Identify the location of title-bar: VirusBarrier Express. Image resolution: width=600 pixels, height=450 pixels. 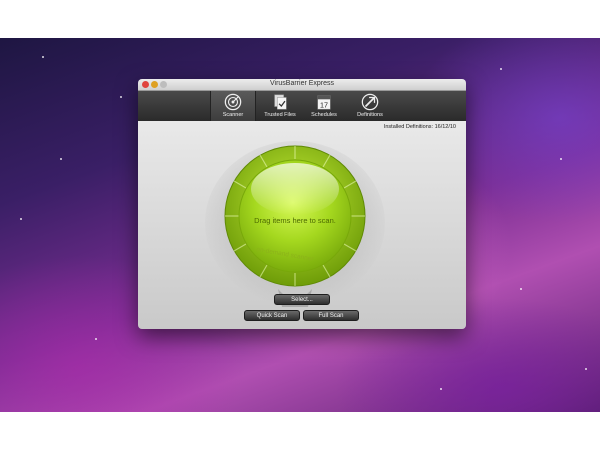
(302, 85).